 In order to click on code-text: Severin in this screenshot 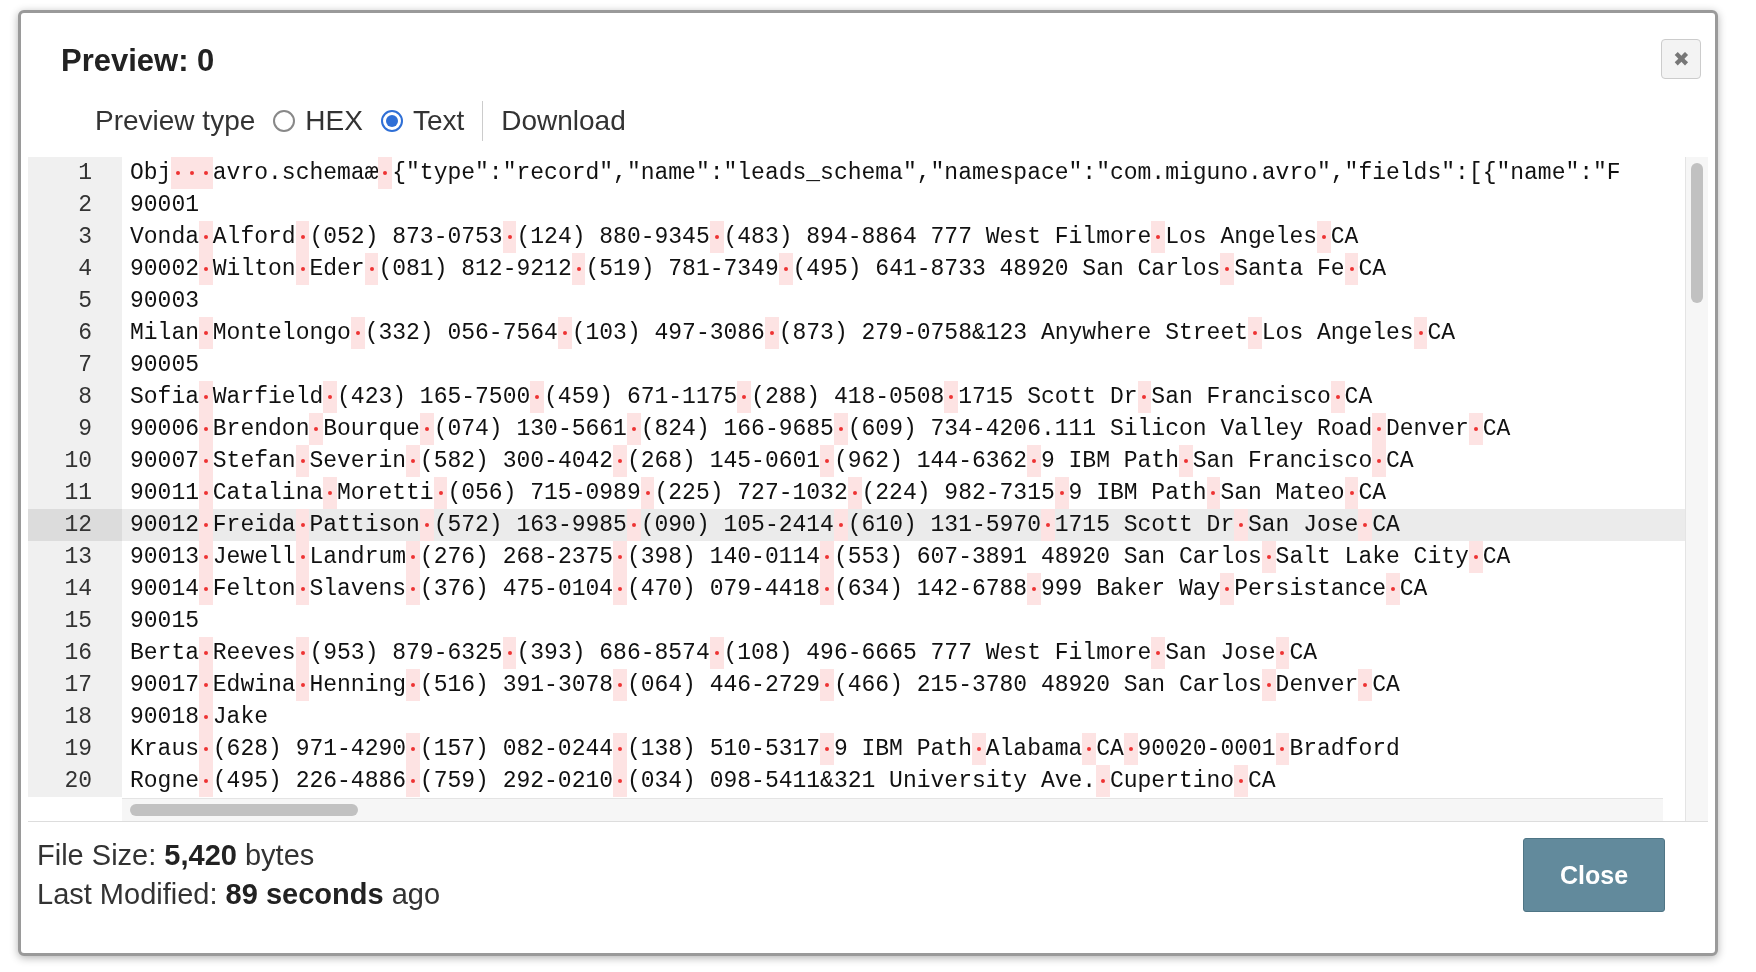, I will do `click(358, 461)`.